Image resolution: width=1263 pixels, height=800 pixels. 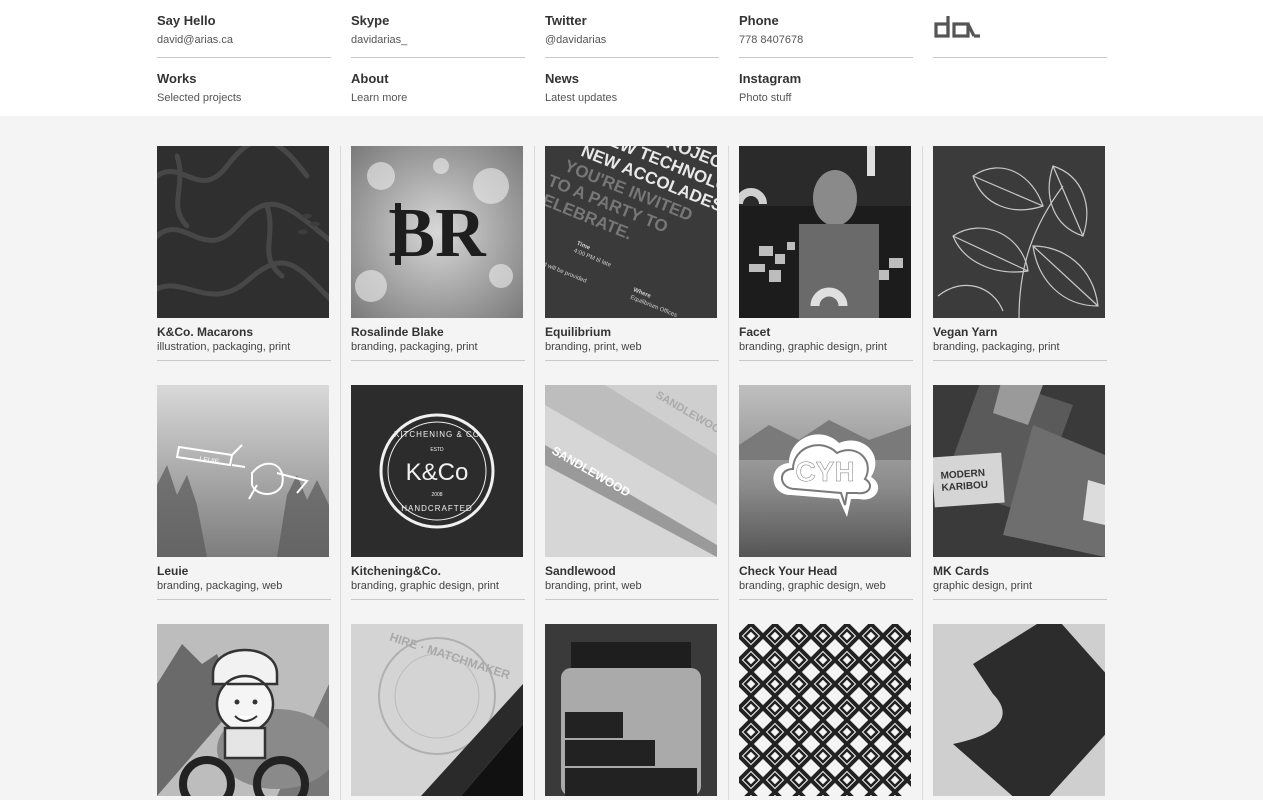 What do you see at coordinates (437, 450) in the screenshot?
I see `svg-text: ESTD` at bounding box center [437, 450].